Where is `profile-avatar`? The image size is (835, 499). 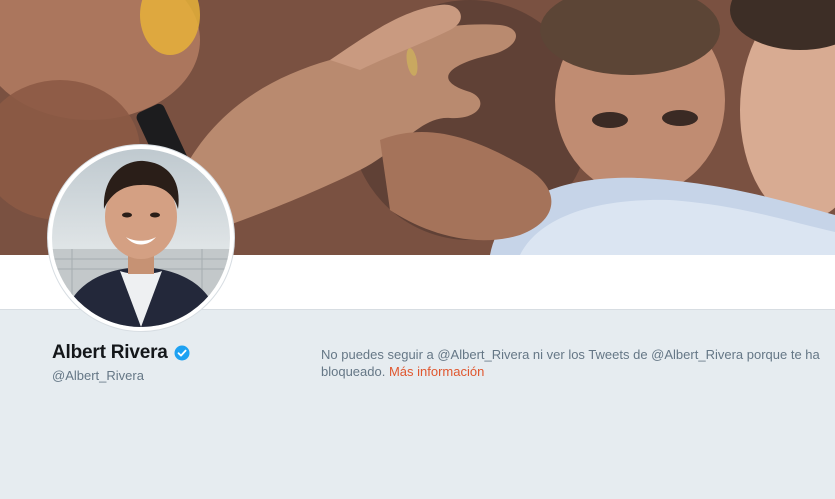 profile-avatar is located at coordinates (141, 238).